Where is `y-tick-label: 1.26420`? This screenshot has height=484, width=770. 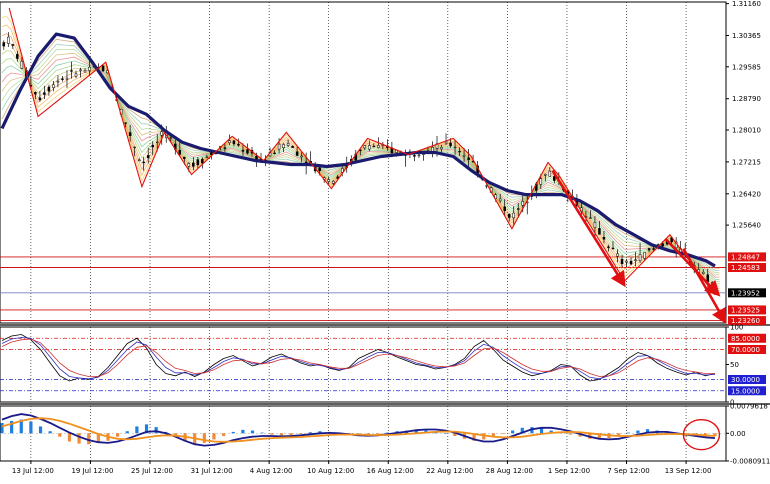 y-tick-label: 1.26420 is located at coordinates (746, 194).